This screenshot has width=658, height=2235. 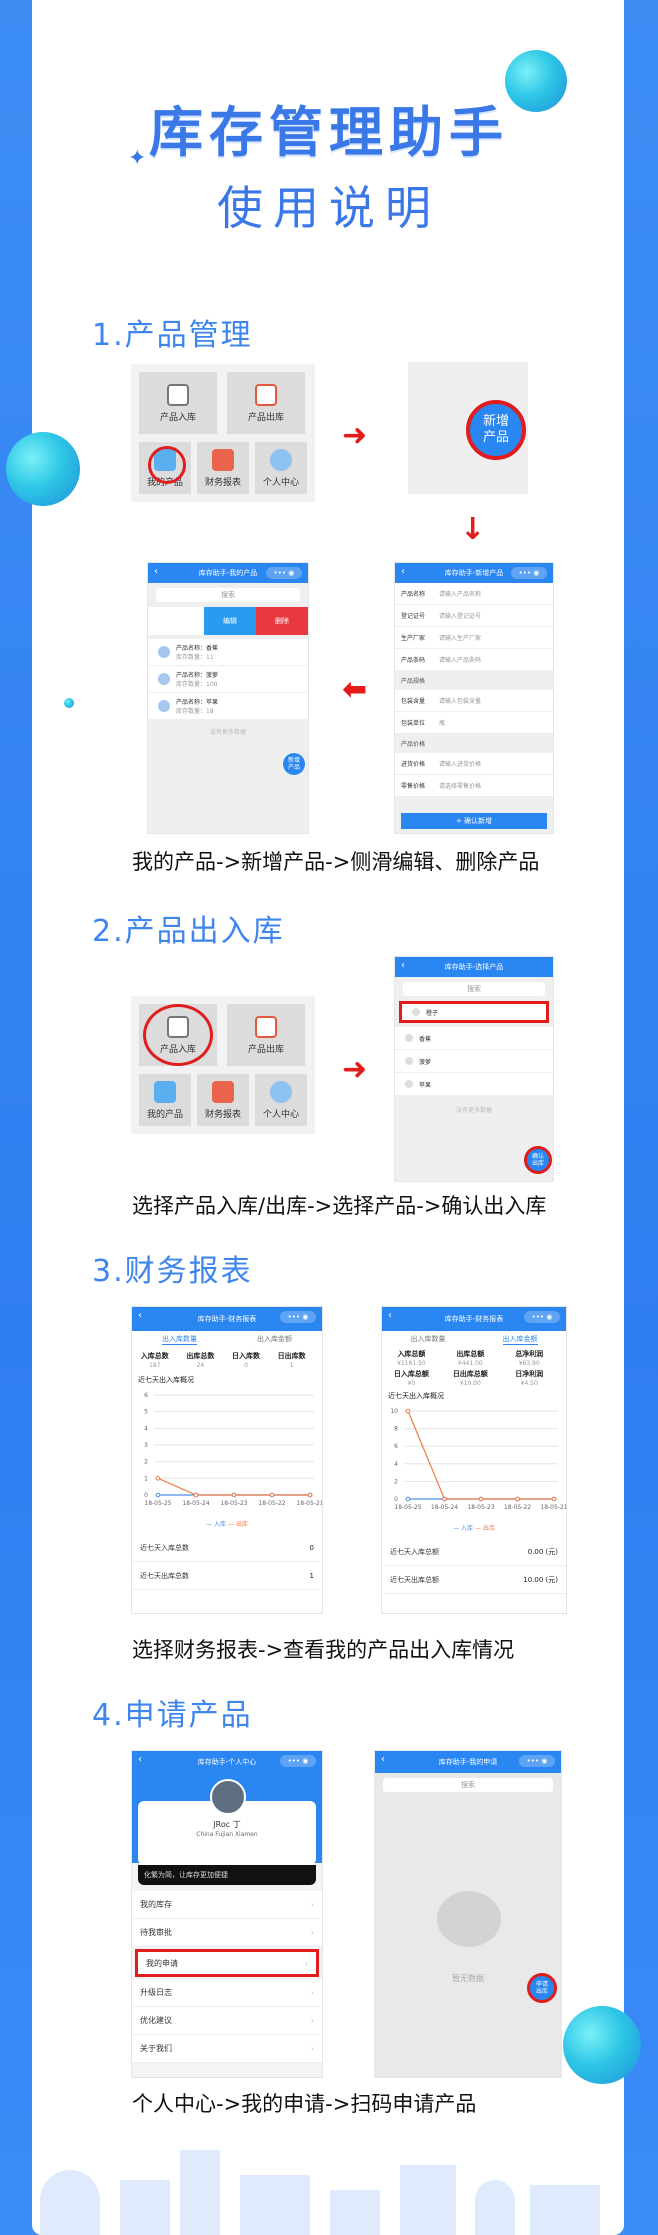 I want to click on summary-value: 0.00 (元), so click(x=542, y=1551).